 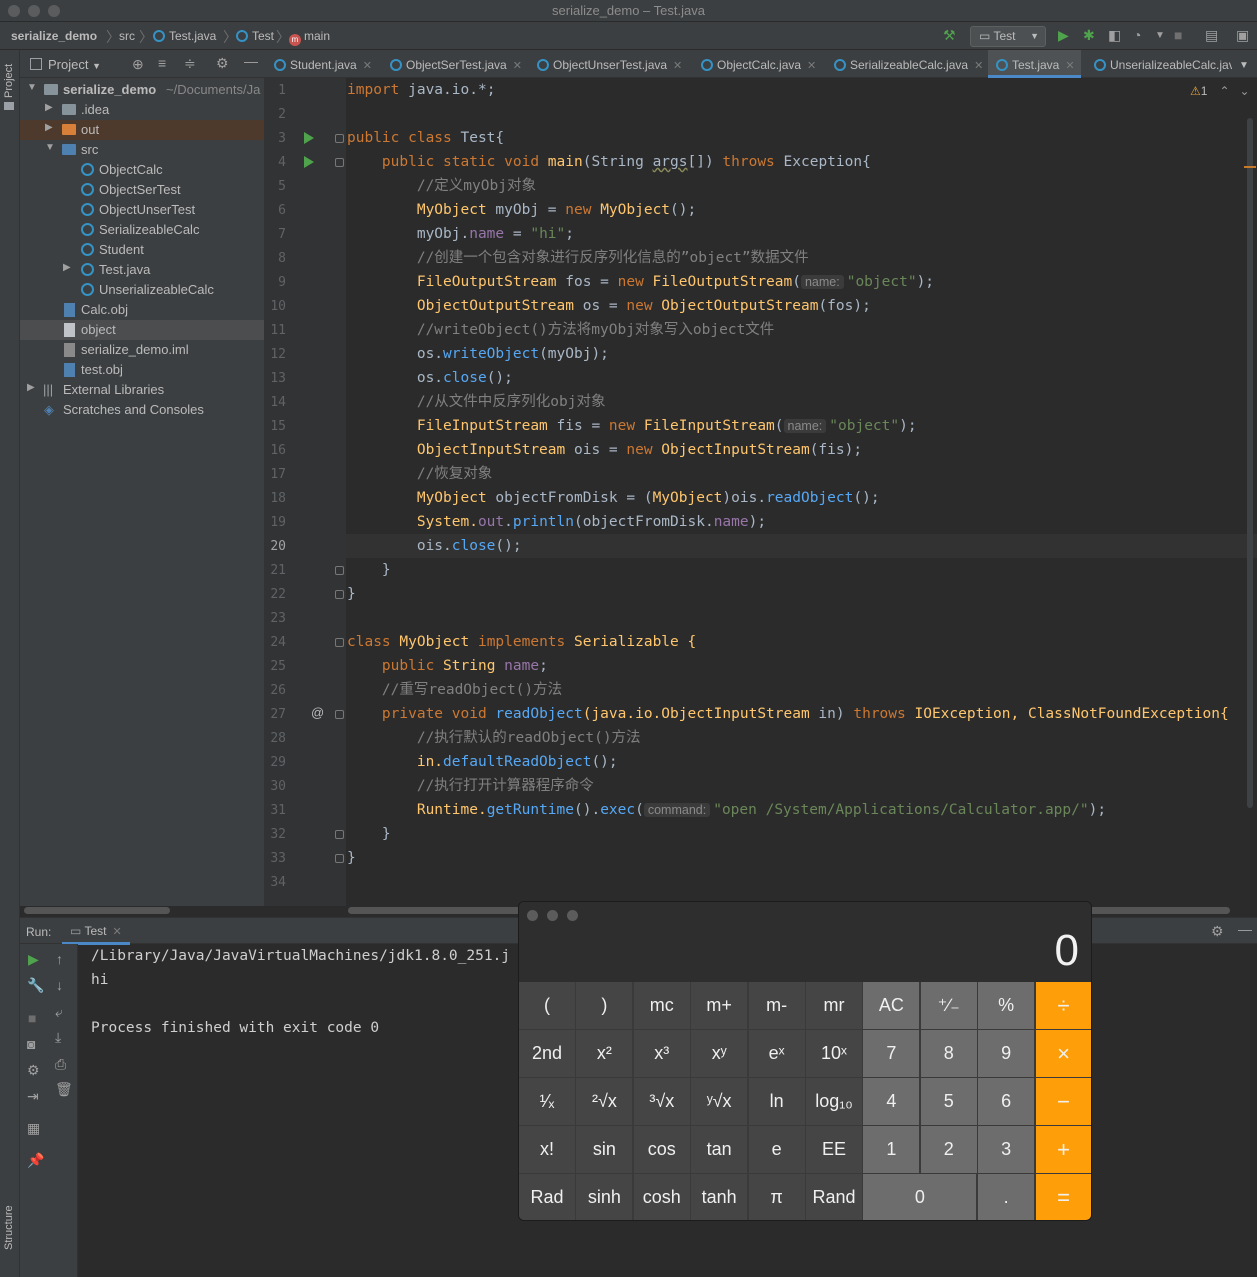 What do you see at coordinates (60, 1064) in the screenshot?
I see `print-icon: ⎙` at bounding box center [60, 1064].